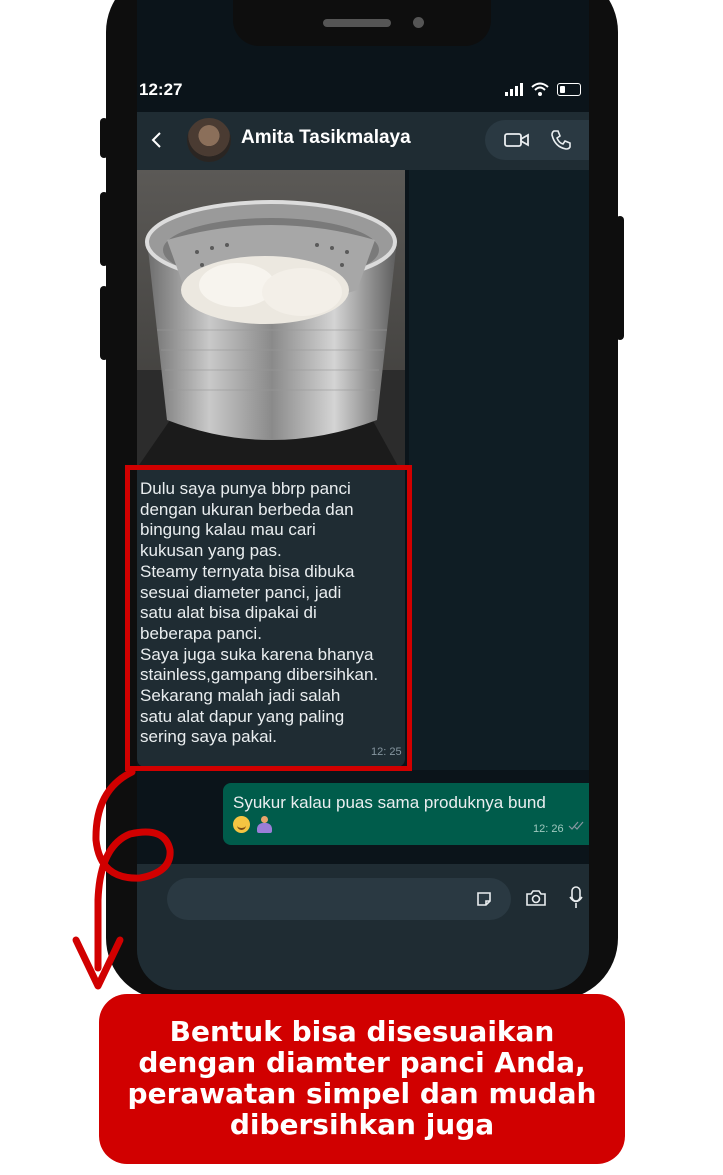 Image resolution: width=723 pixels, height=1175 pixels. What do you see at coordinates (548, 829) in the screenshot?
I see `outgoing-message-time: 12: 26` at bounding box center [548, 829].